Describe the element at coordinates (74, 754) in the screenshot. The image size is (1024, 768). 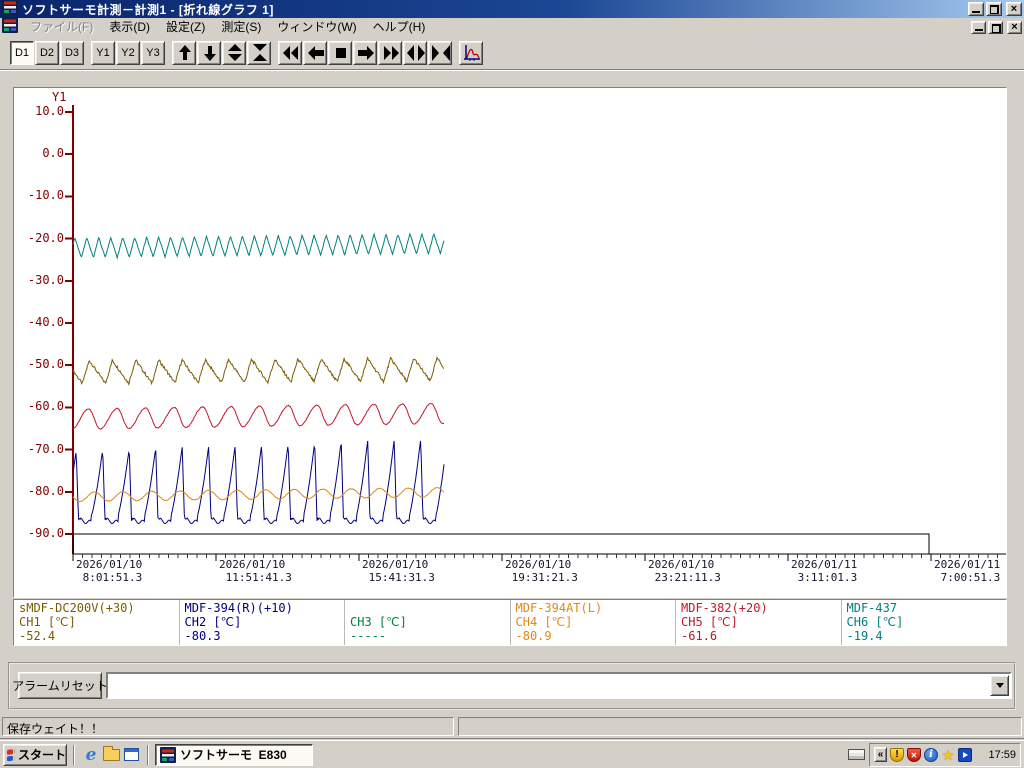
I see `taskbar-separator` at that location.